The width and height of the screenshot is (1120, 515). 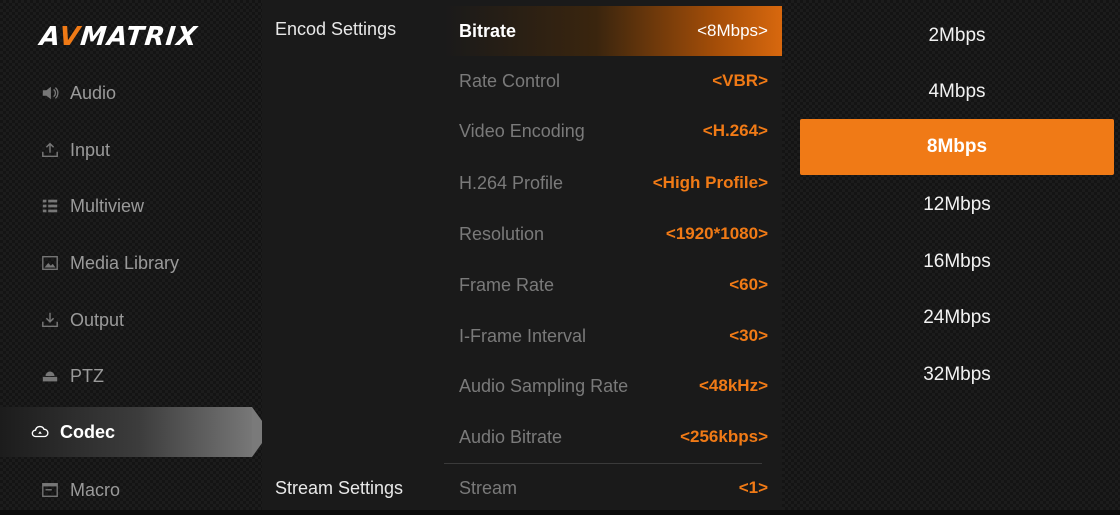 What do you see at coordinates (95, 489) in the screenshot?
I see `sidebar-item-label: Macro` at bounding box center [95, 489].